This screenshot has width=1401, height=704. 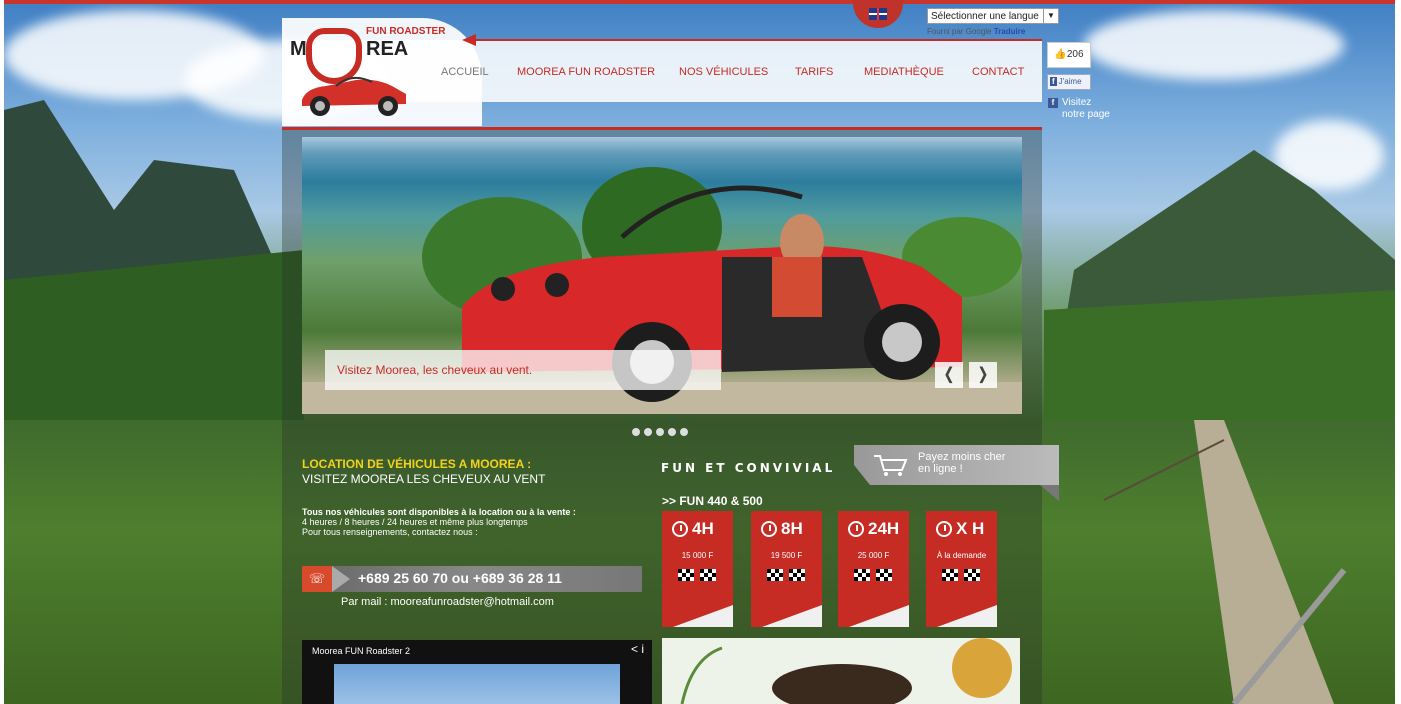 I want to click on nav-nos-vehicules: NOS VÉHICULES, so click(x=723, y=72).